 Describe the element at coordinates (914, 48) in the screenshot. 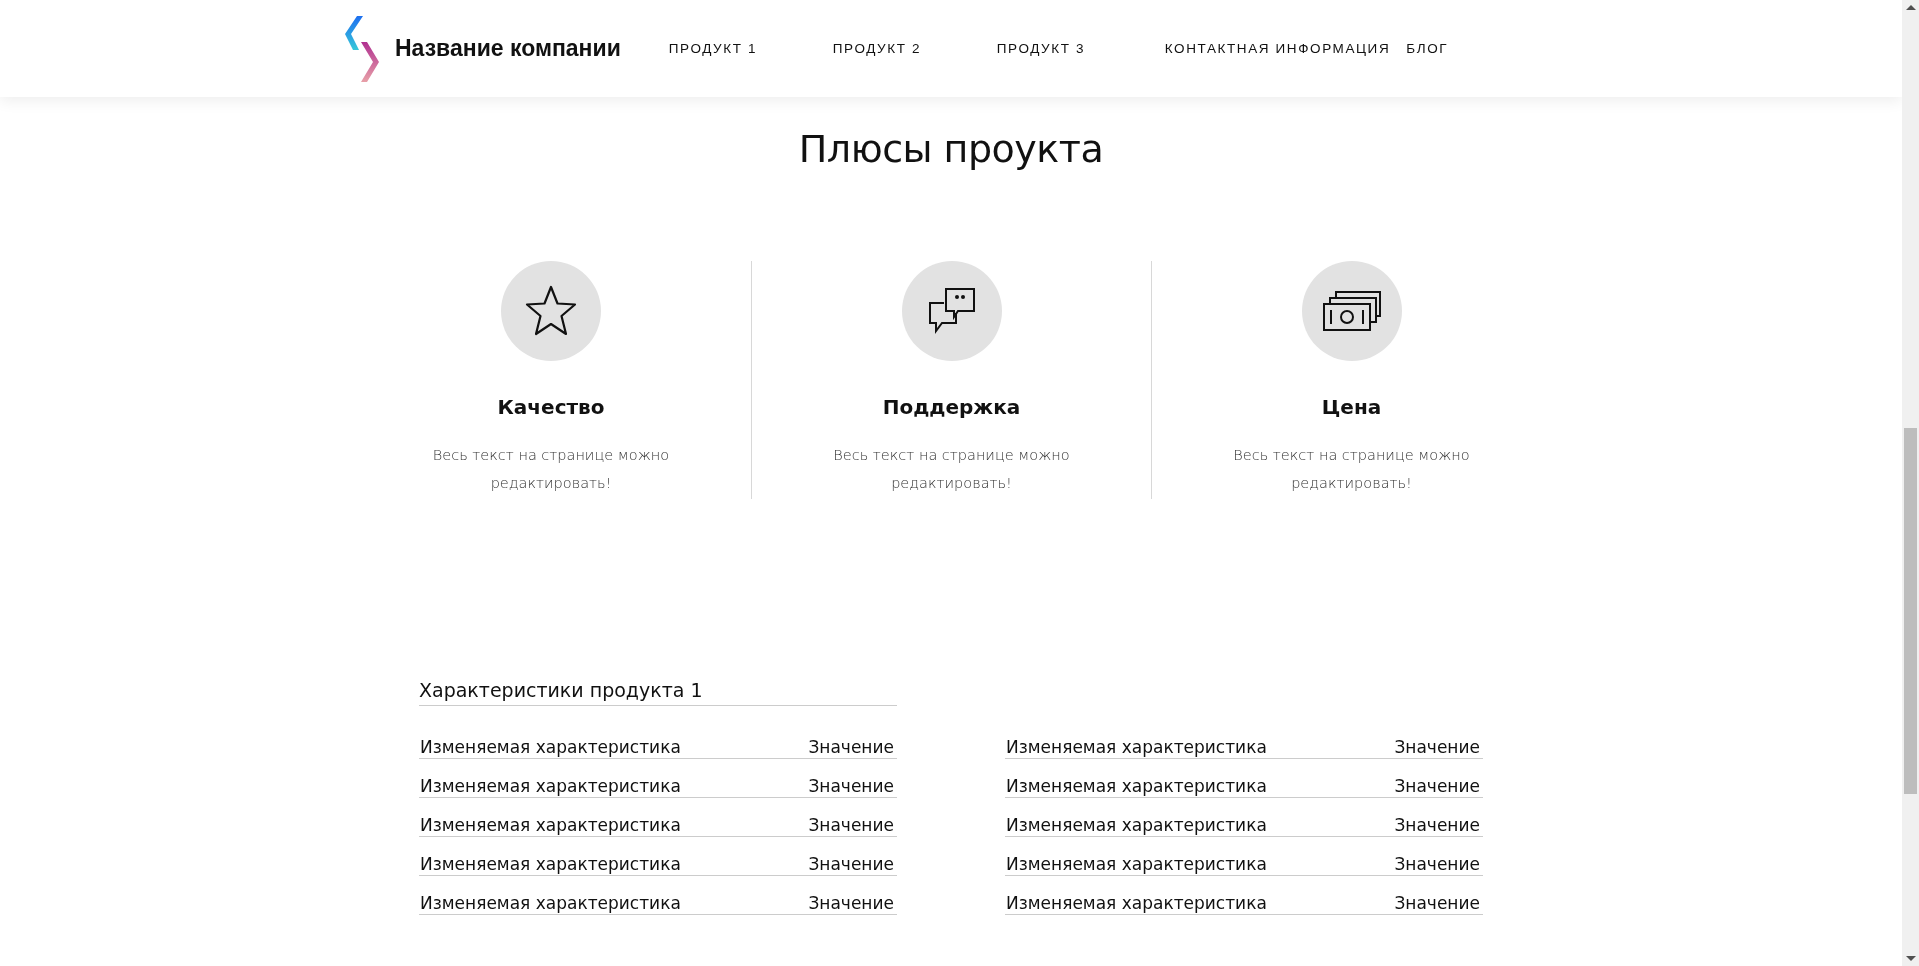

I see `nav-link: ПРОДУКТ 2` at that location.